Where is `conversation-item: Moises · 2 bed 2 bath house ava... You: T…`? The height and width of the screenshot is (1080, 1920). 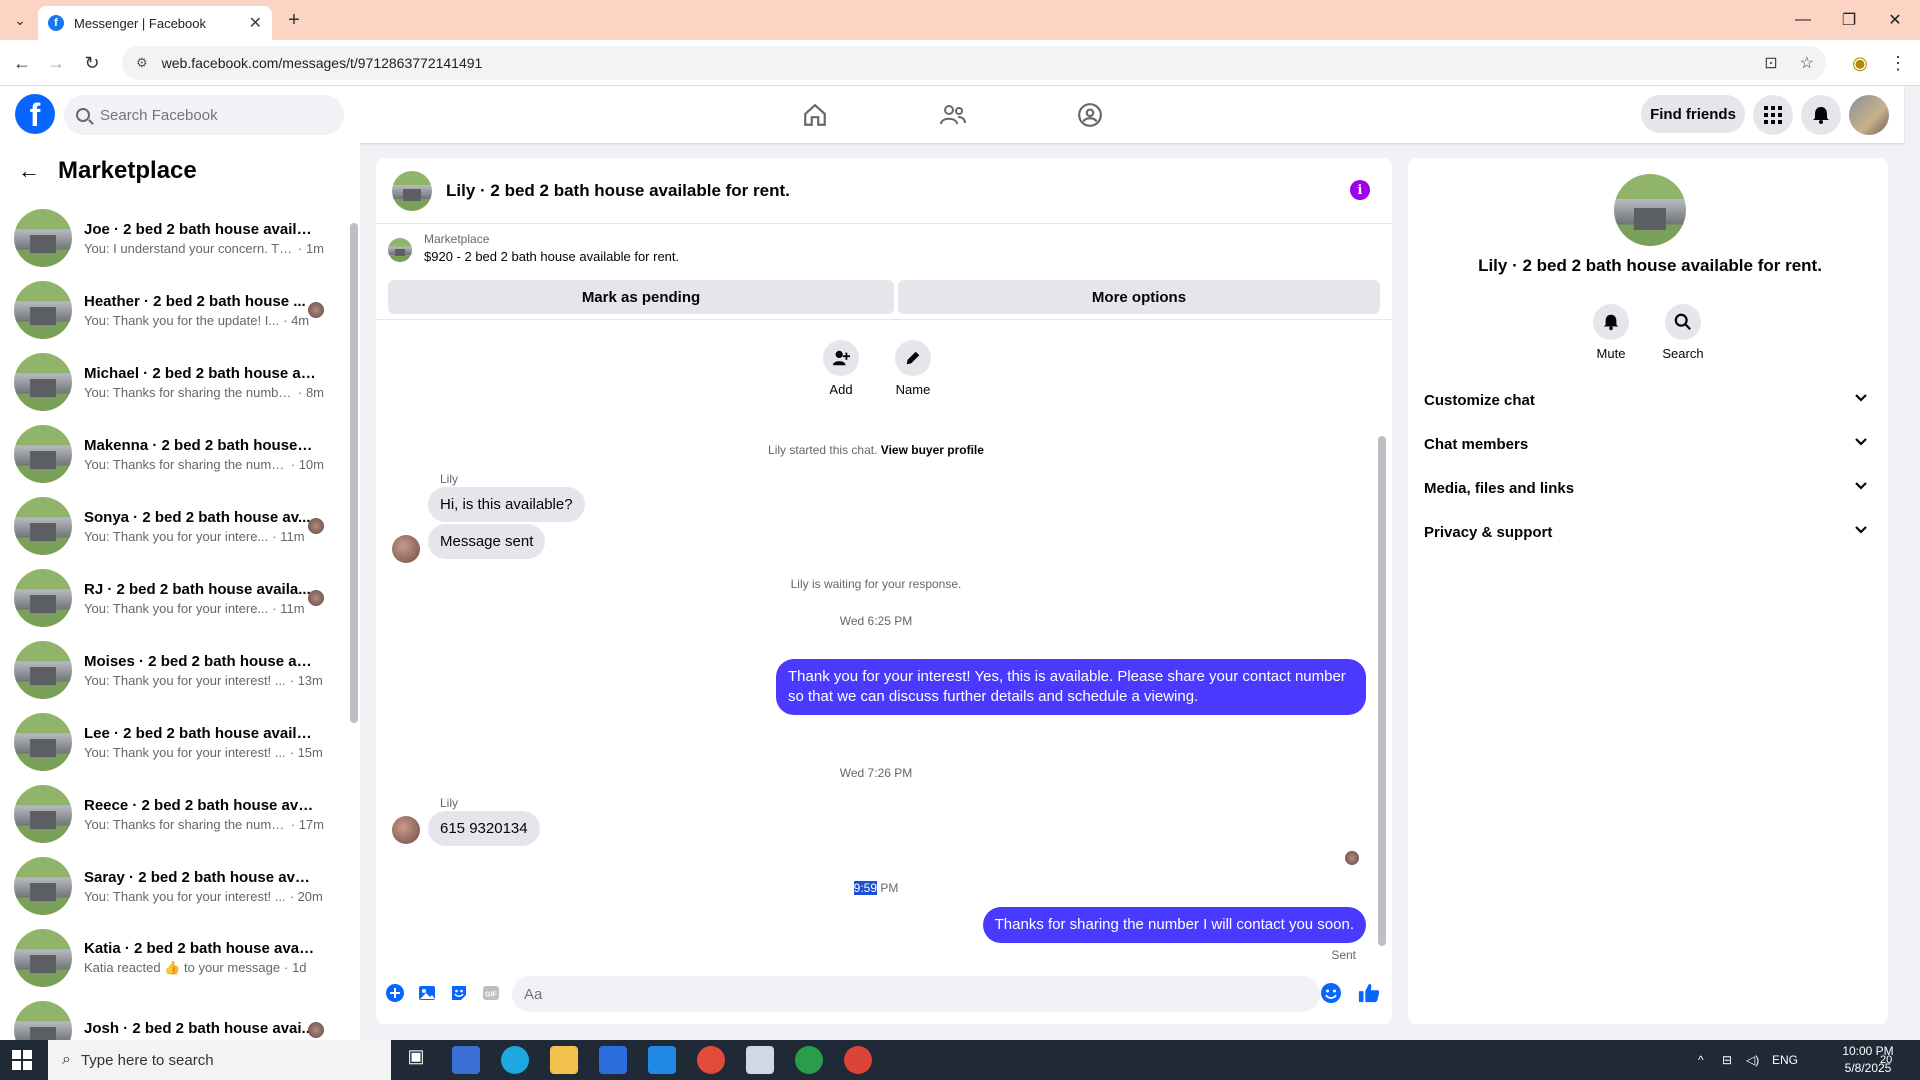 conversation-item: Moises · 2 bed 2 bath house ava... You: T… is located at coordinates (169, 670).